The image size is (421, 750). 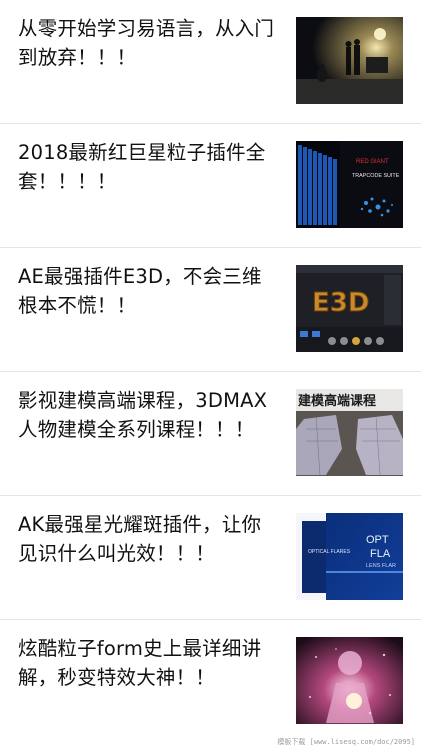 What do you see at coordinates (380, 554) in the screenshot?
I see `box-title-text-2: FLA` at bounding box center [380, 554].